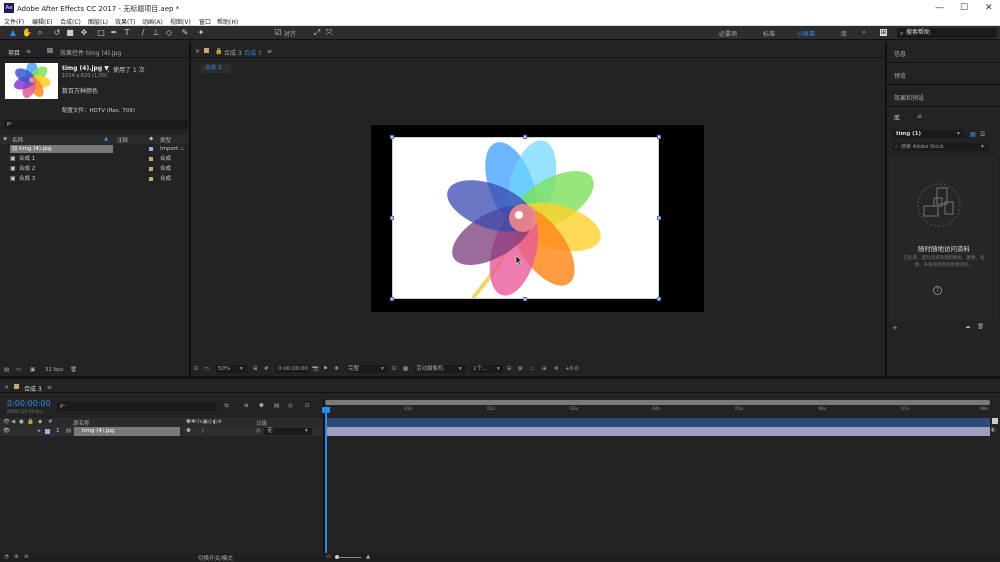 This screenshot has width=1000, height=562. What do you see at coordinates (32, 370) in the screenshot?
I see `new-composition-icon: ▣` at bounding box center [32, 370].